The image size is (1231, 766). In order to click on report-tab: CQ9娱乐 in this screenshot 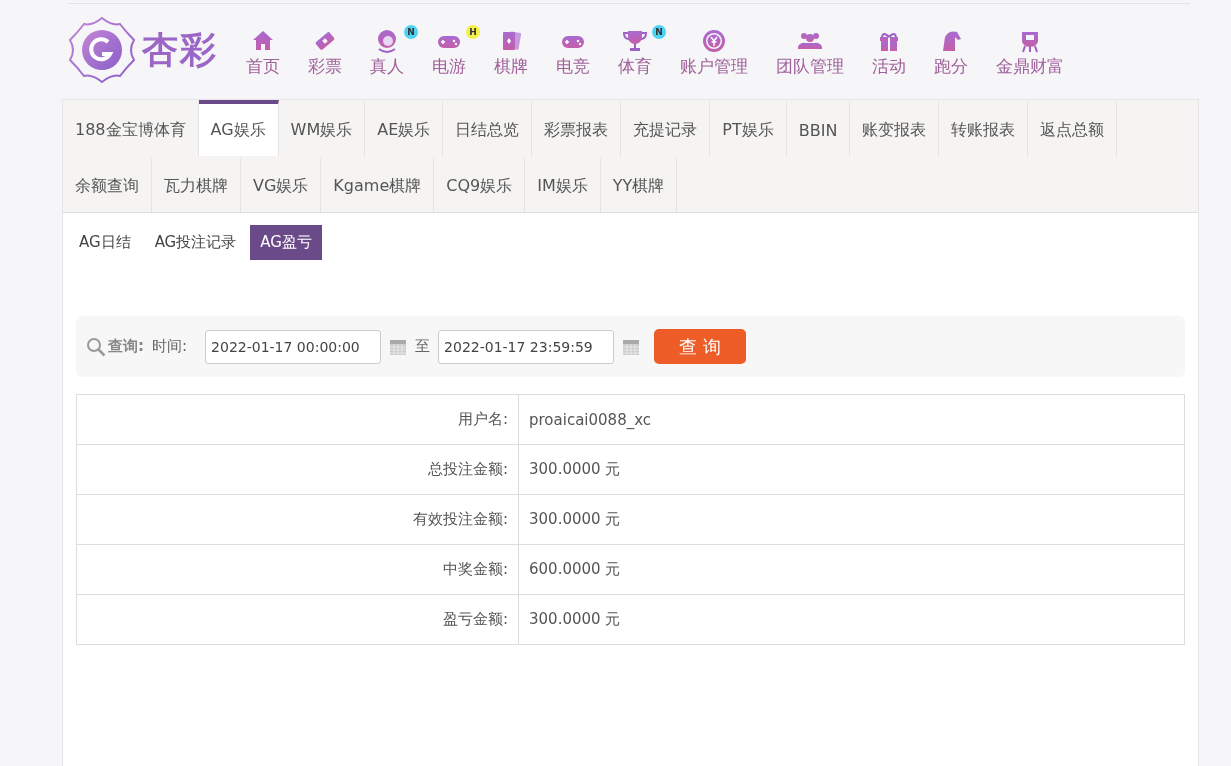, I will do `click(480, 184)`.